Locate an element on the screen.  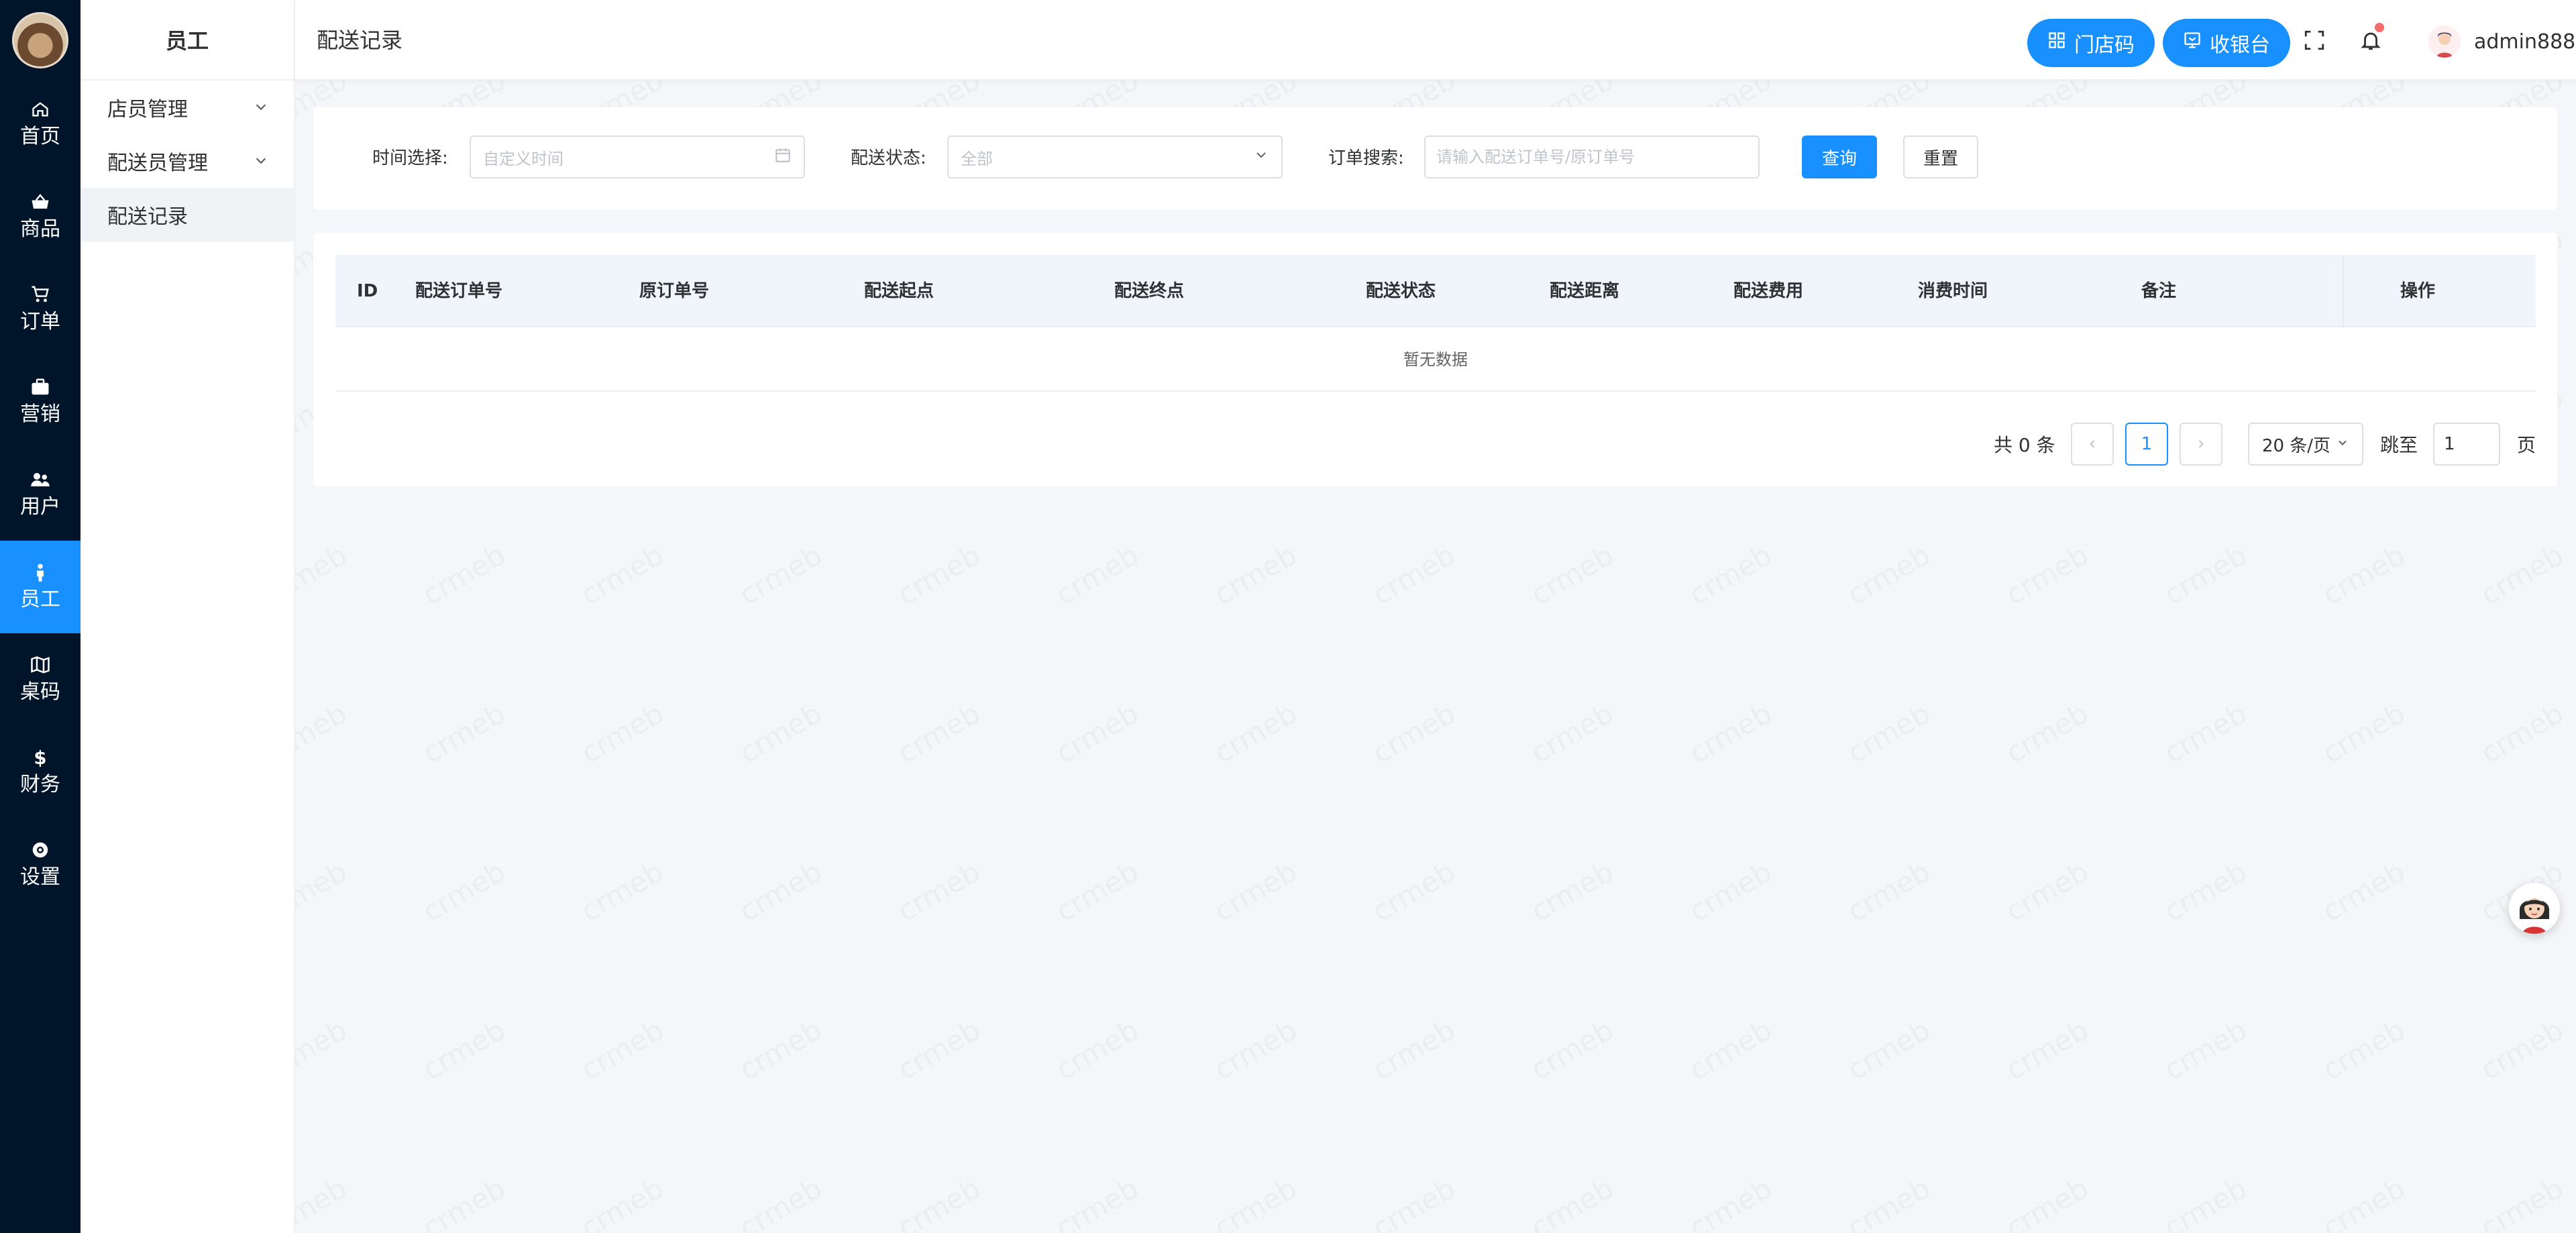
rail-item-products: 商品 is located at coordinates (40, 217).